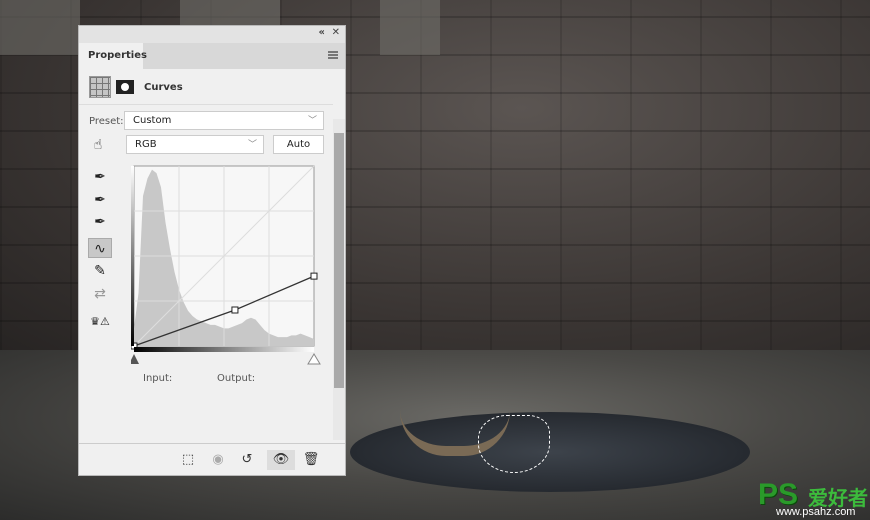 Image resolution: width=870 pixels, height=520 pixels. I want to click on divider, so click(206, 104).